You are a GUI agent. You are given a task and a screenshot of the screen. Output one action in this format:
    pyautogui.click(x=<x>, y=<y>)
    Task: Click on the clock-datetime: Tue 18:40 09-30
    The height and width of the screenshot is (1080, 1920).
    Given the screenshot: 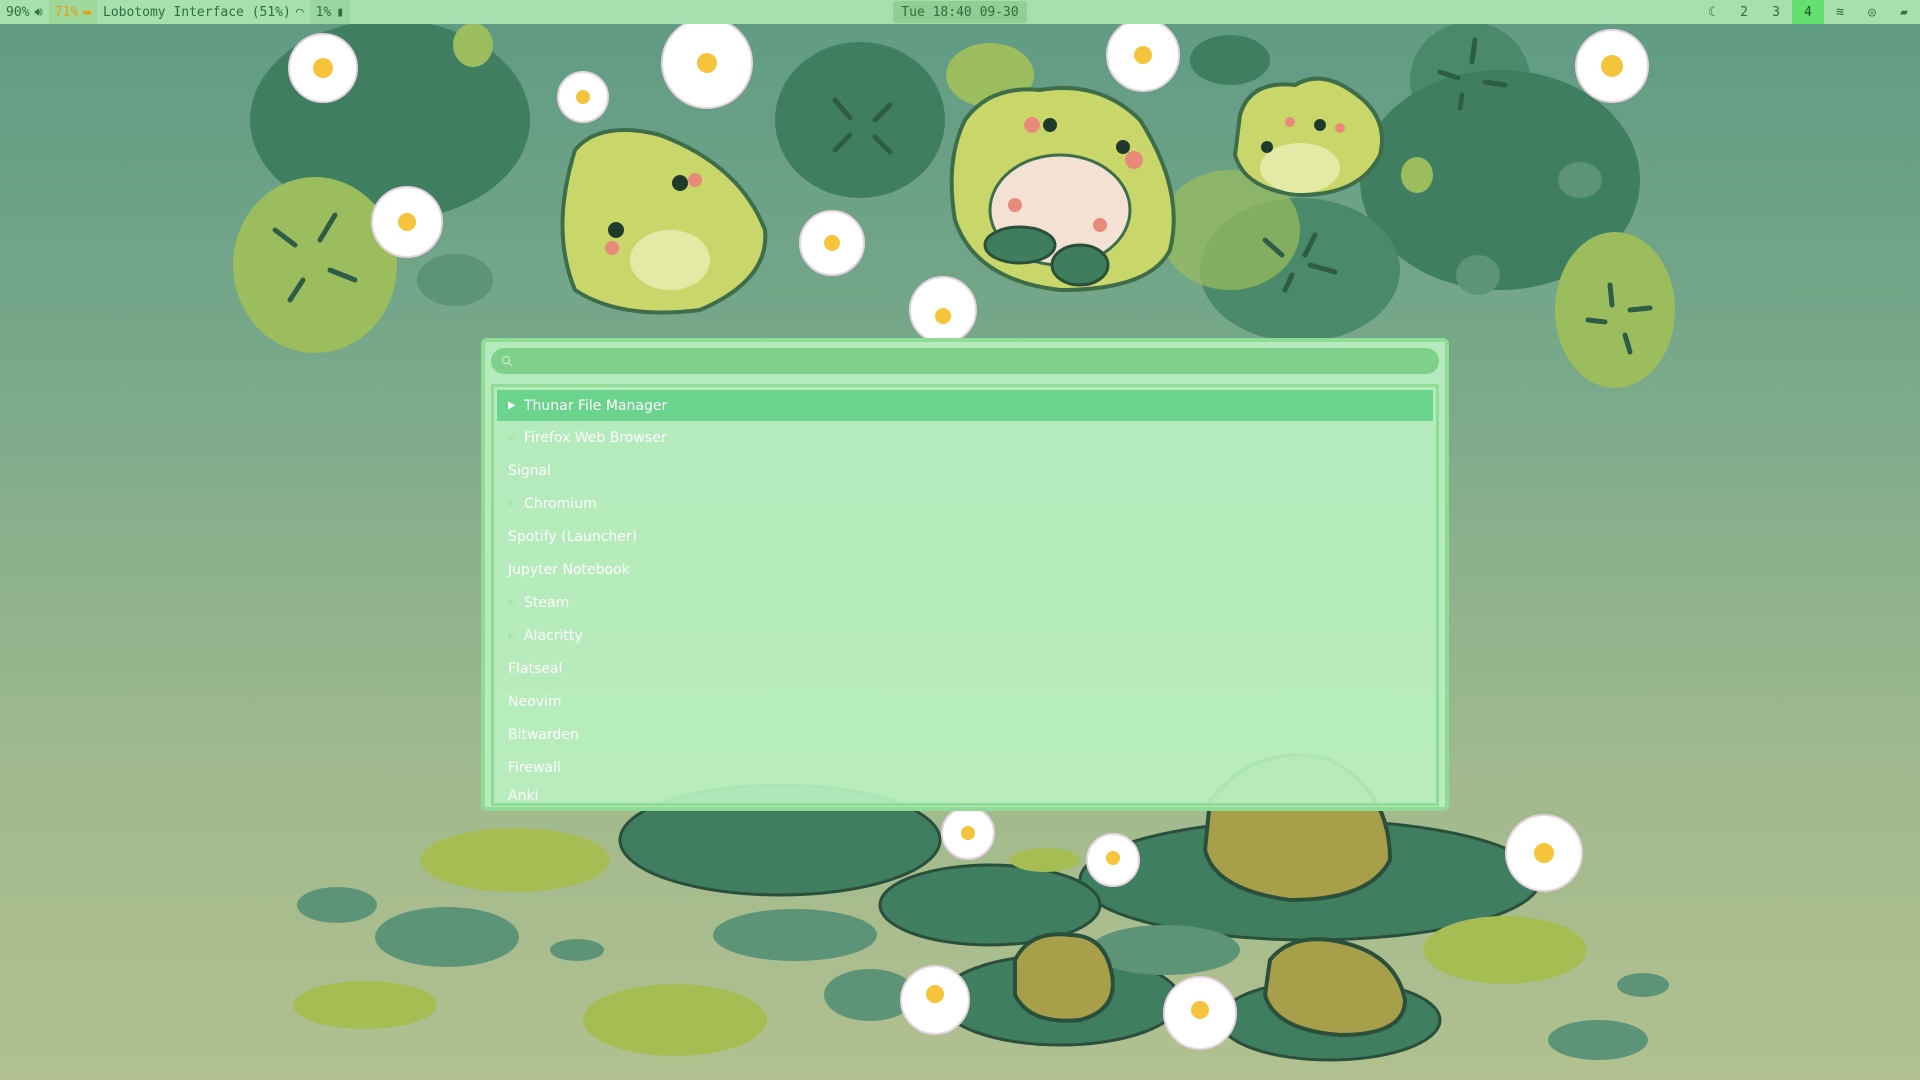 What is the action you would take?
    pyautogui.click(x=960, y=12)
    